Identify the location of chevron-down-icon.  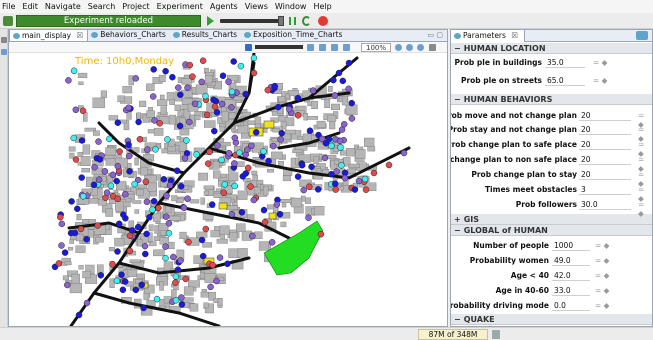
(432, 47).